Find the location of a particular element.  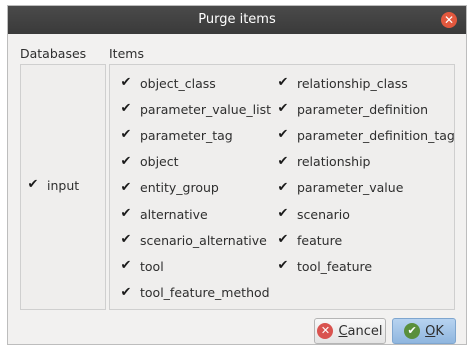

ok-button: ✔ OK is located at coordinates (424, 331).